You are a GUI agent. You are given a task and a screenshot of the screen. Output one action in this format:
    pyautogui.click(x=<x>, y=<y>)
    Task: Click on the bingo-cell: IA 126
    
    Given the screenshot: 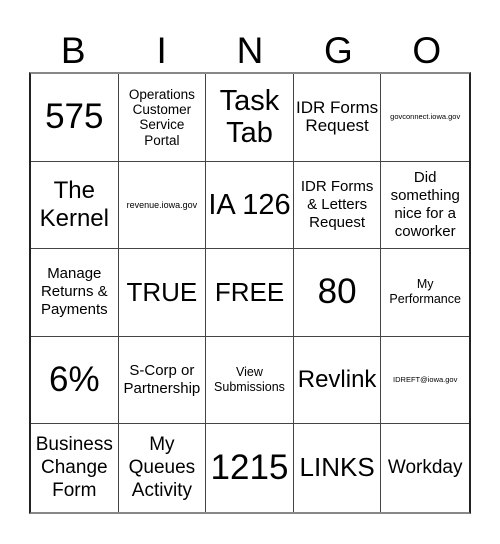 What is the action you would take?
    pyautogui.click(x=250, y=205)
    